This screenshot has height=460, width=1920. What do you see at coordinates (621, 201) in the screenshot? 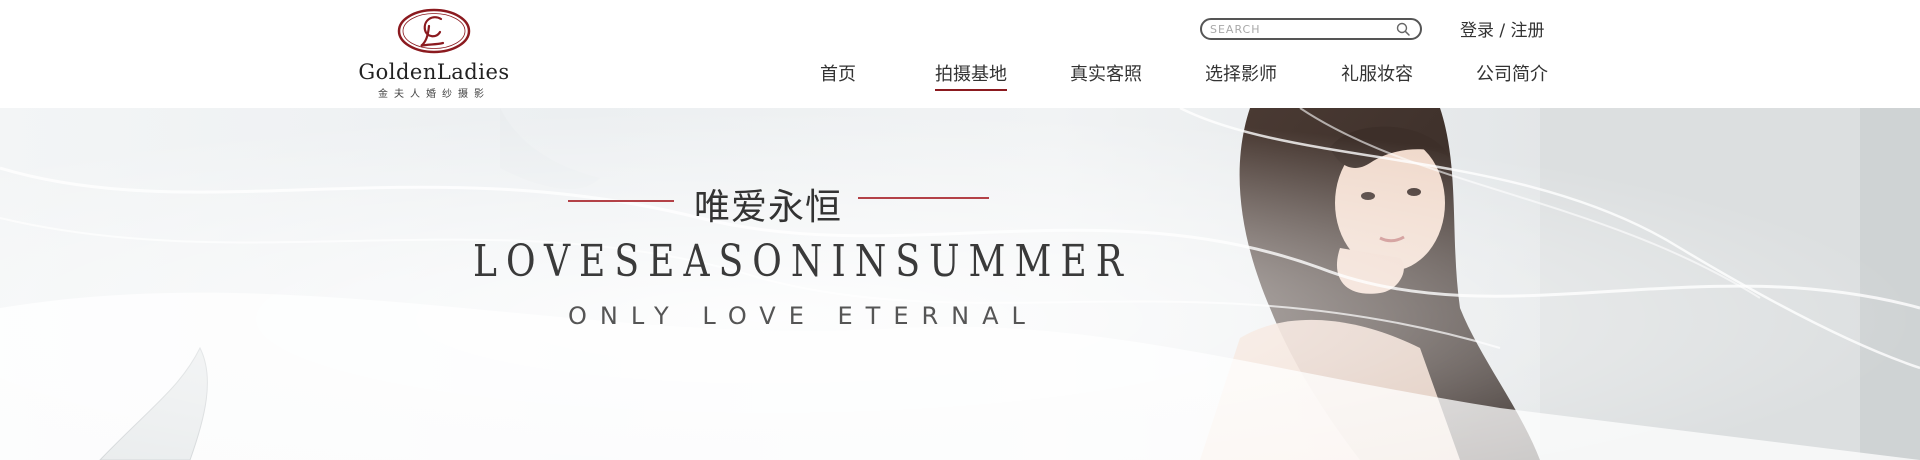
I see `decorative-line-left` at bounding box center [621, 201].